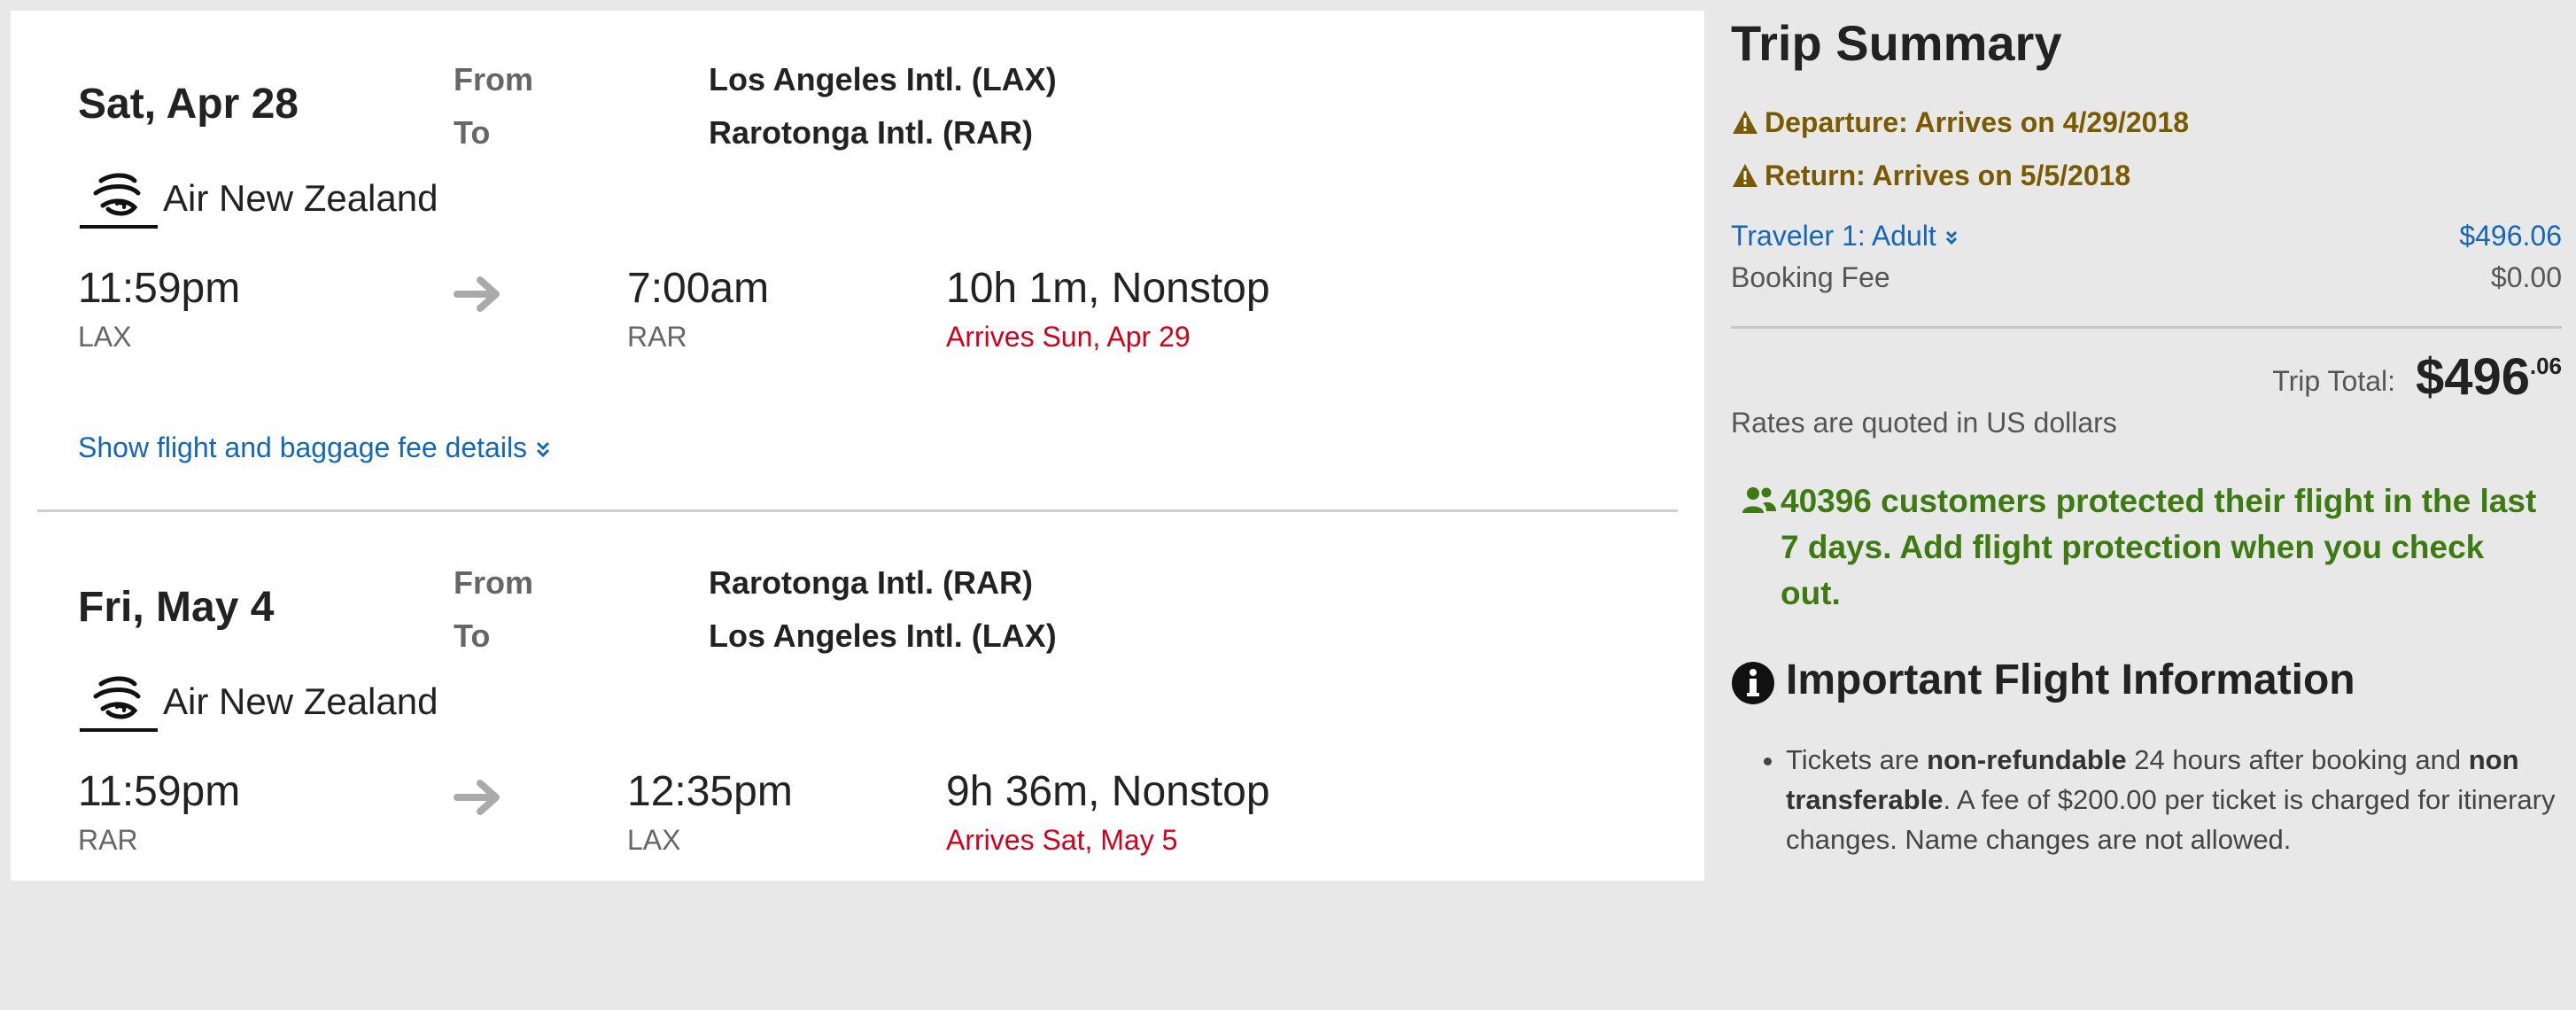 The width and height of the screenshot is (2576, 1010). What do you see at coordinates (871, 582) in the screenshot?
I see `from-airport: Rarotonga Intl. (RAR)` at bounding box center [871, 582].